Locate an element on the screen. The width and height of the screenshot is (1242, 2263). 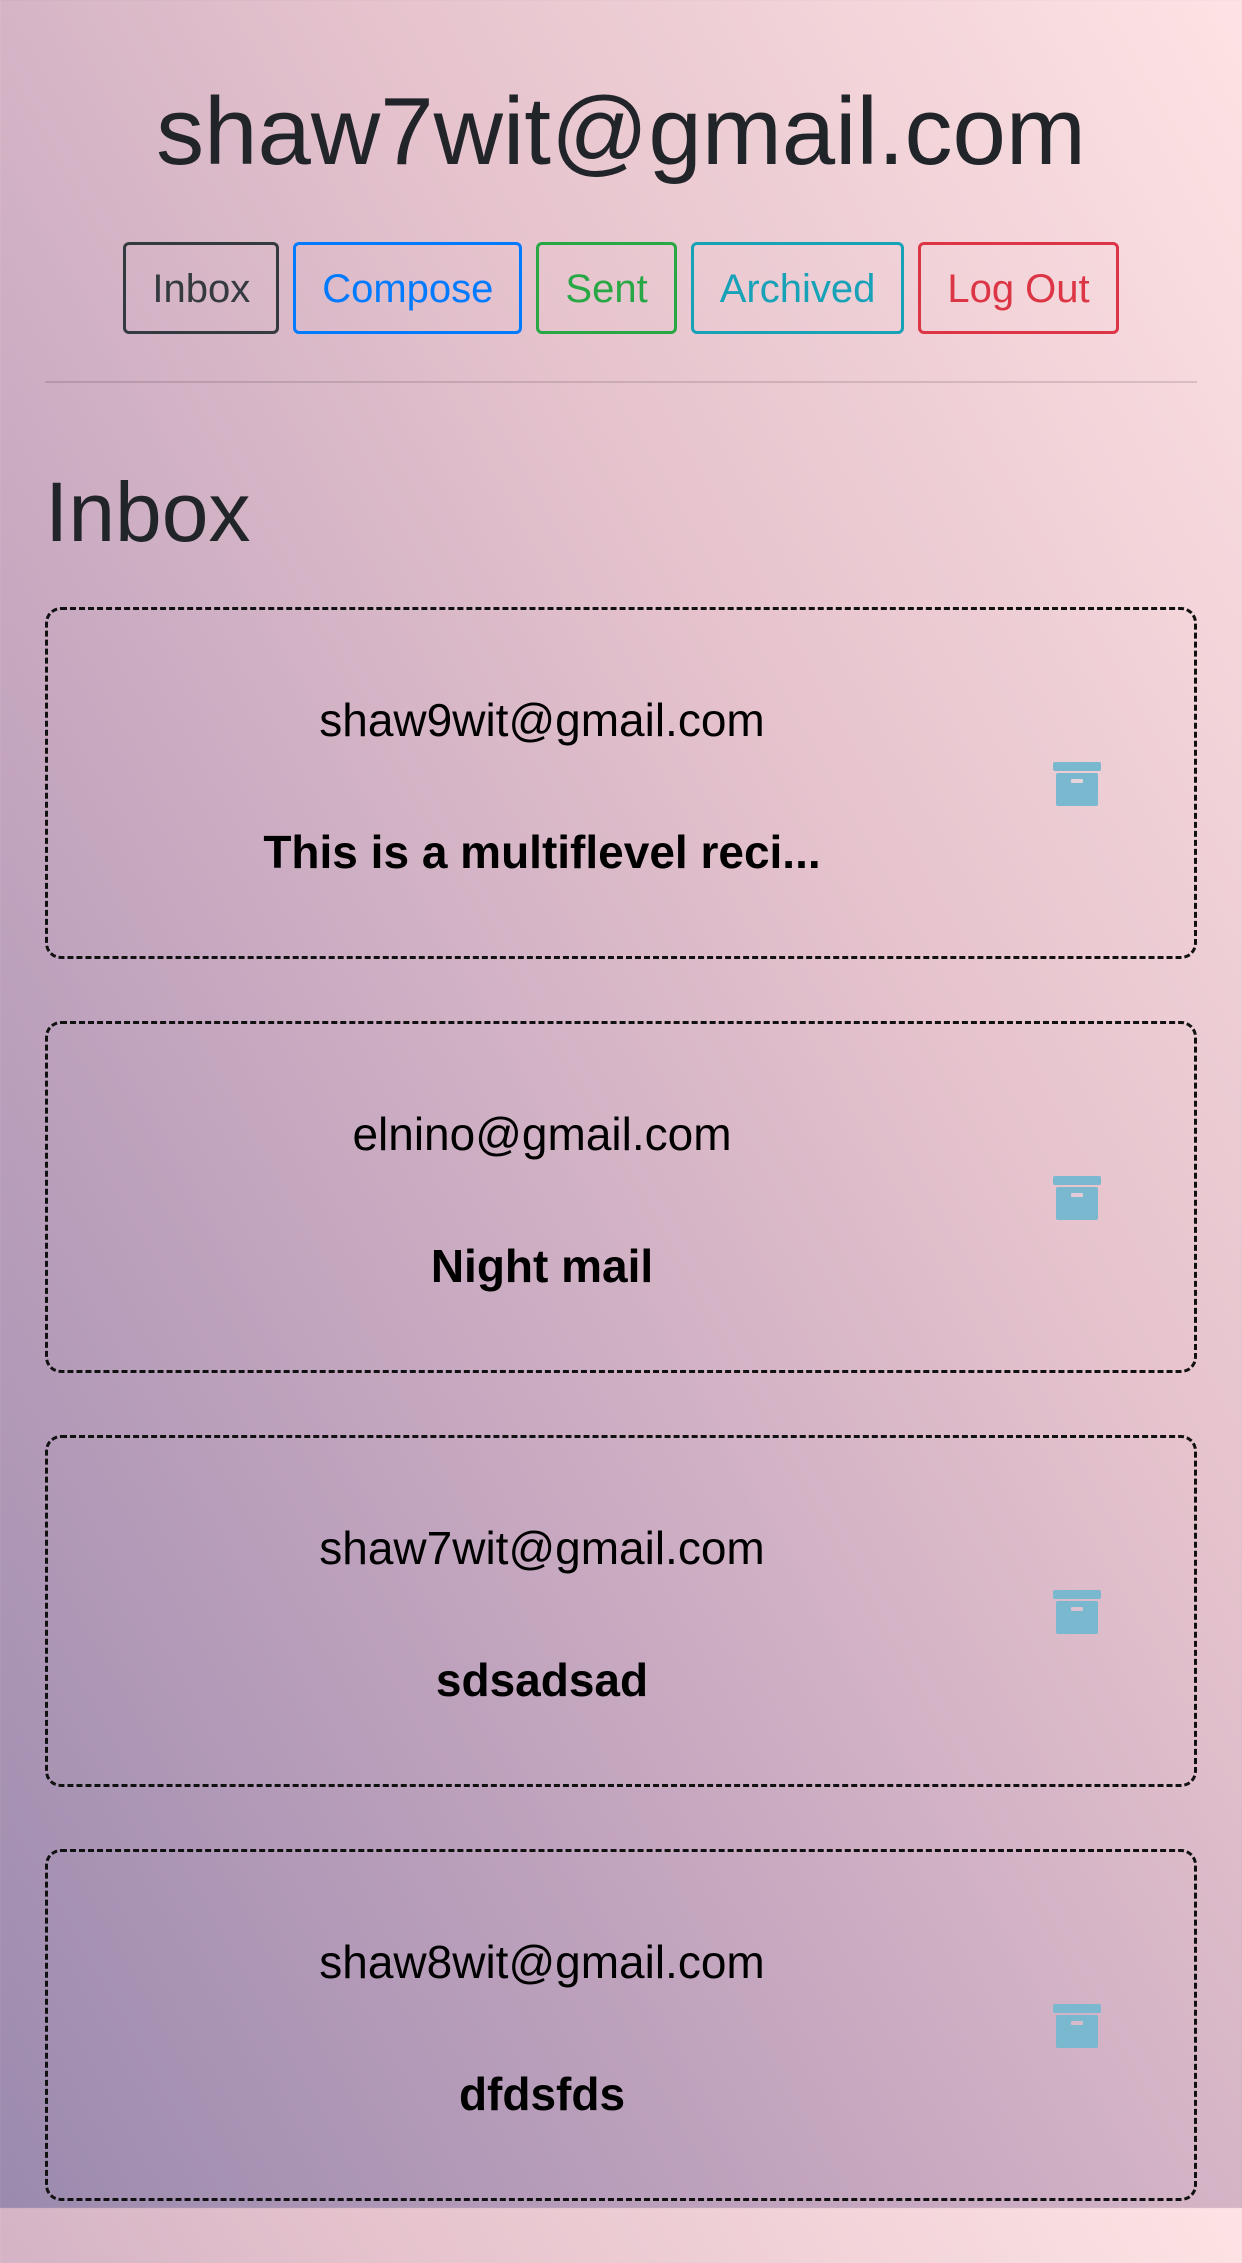
section-title: Inbox is located at coordinates (148, 512).